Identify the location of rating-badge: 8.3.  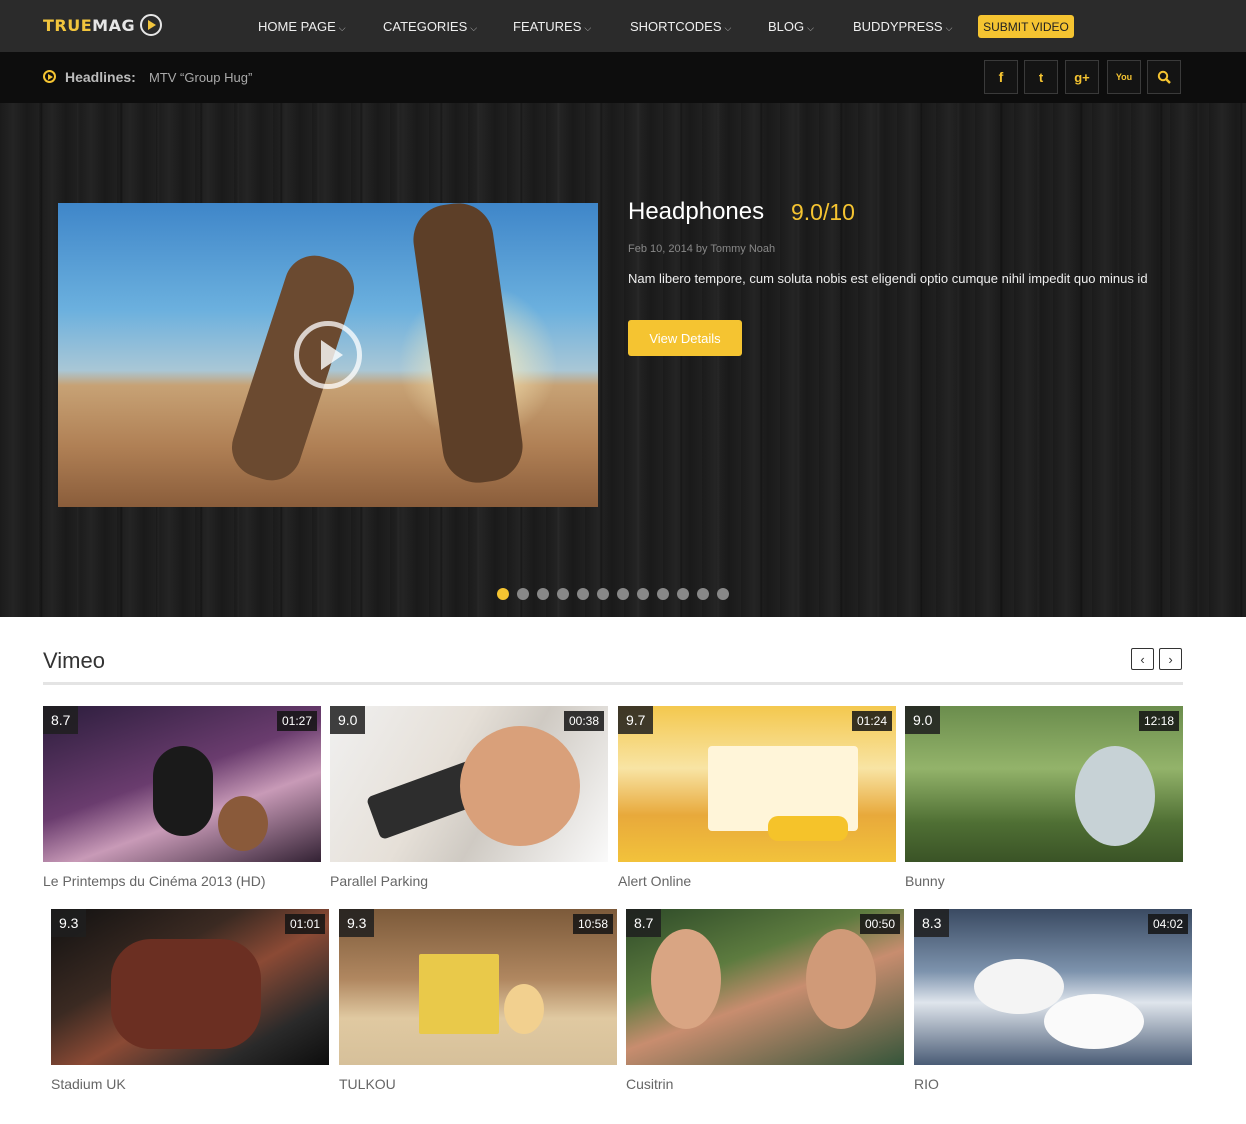
(932, 923).